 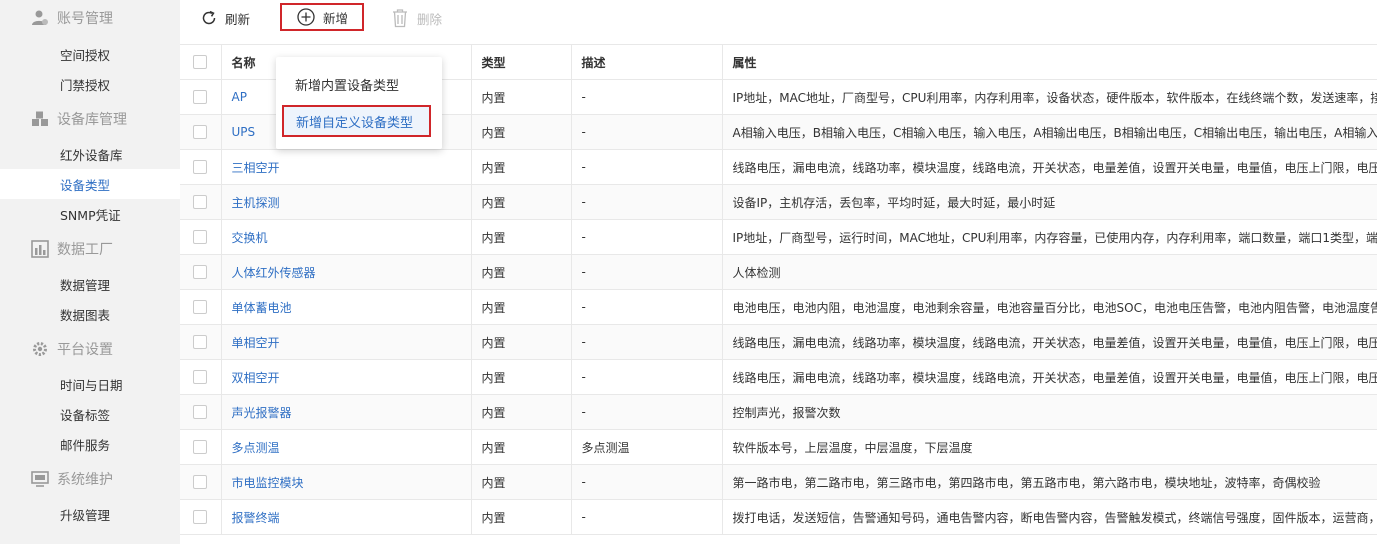 What do you see at coordinates (90, 19) in the screenshot?
I see `sidebar-group: 账号管理` at bounding box center [90, 19].